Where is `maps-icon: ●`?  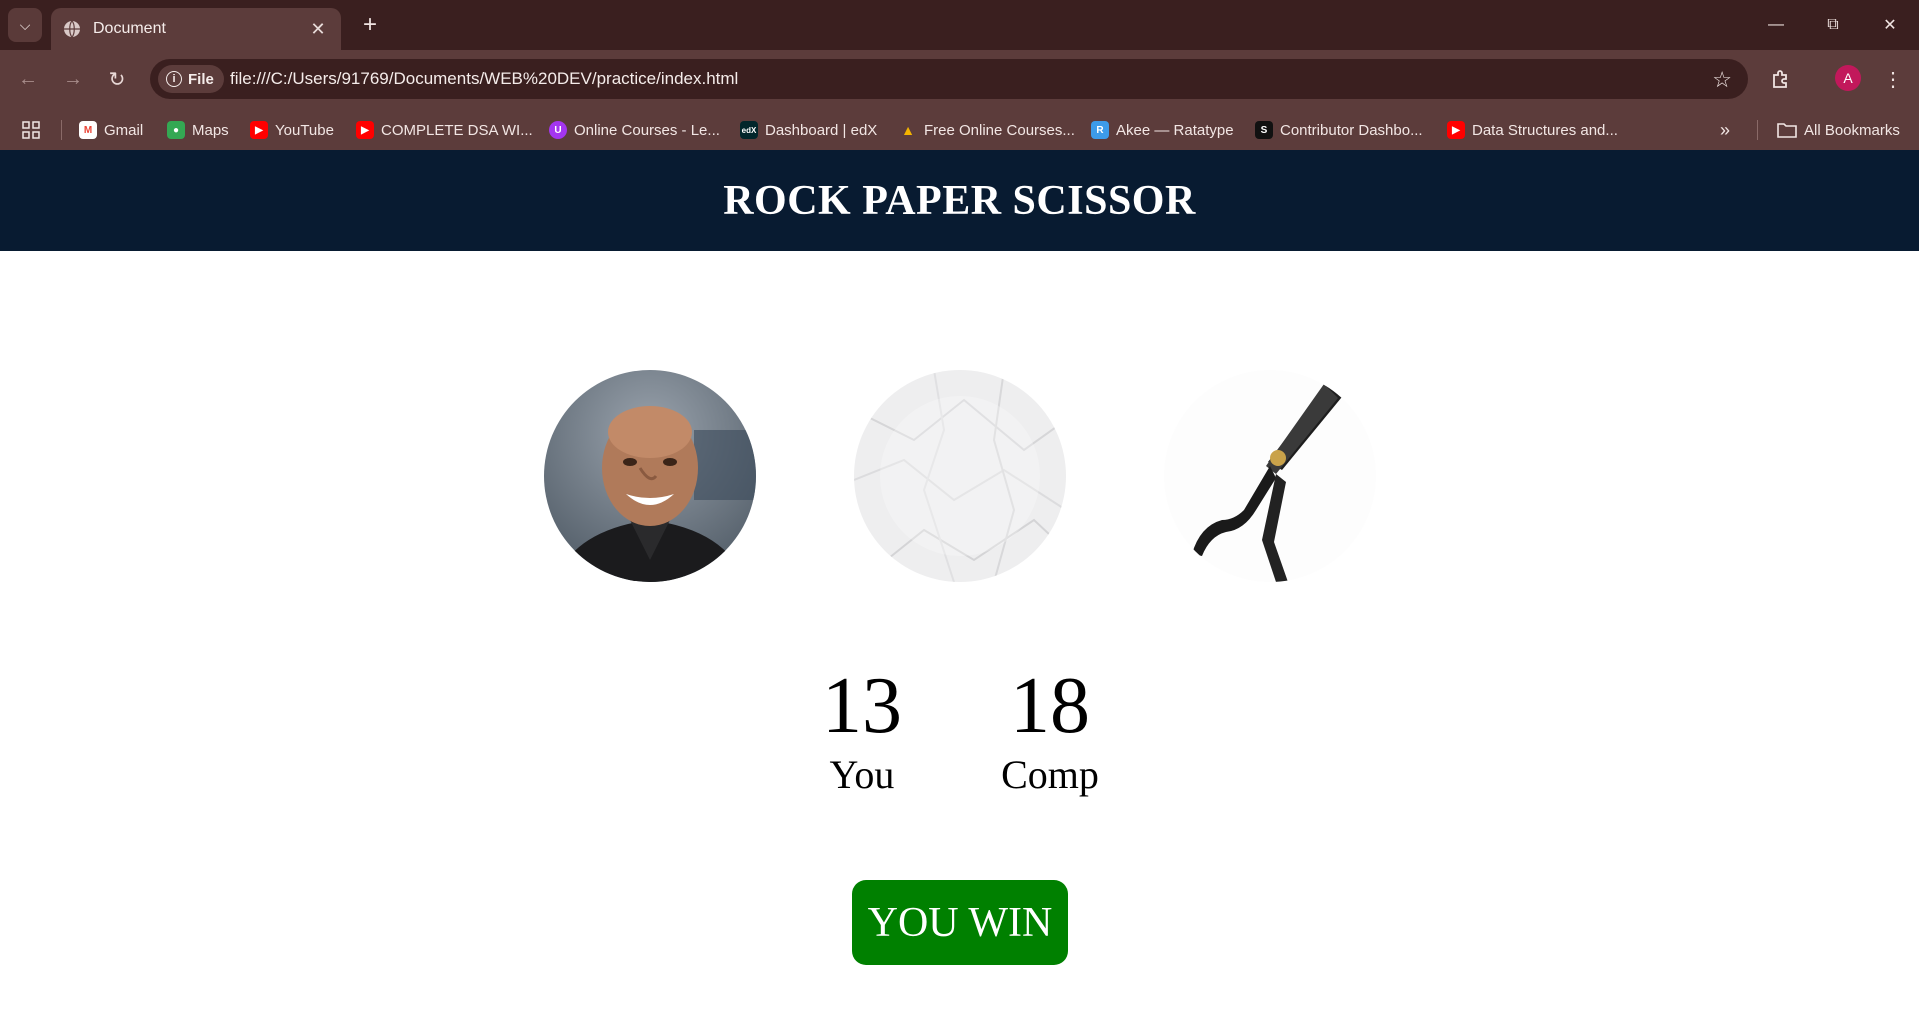 maps-icon: ● is located at coordinates (176, 130).